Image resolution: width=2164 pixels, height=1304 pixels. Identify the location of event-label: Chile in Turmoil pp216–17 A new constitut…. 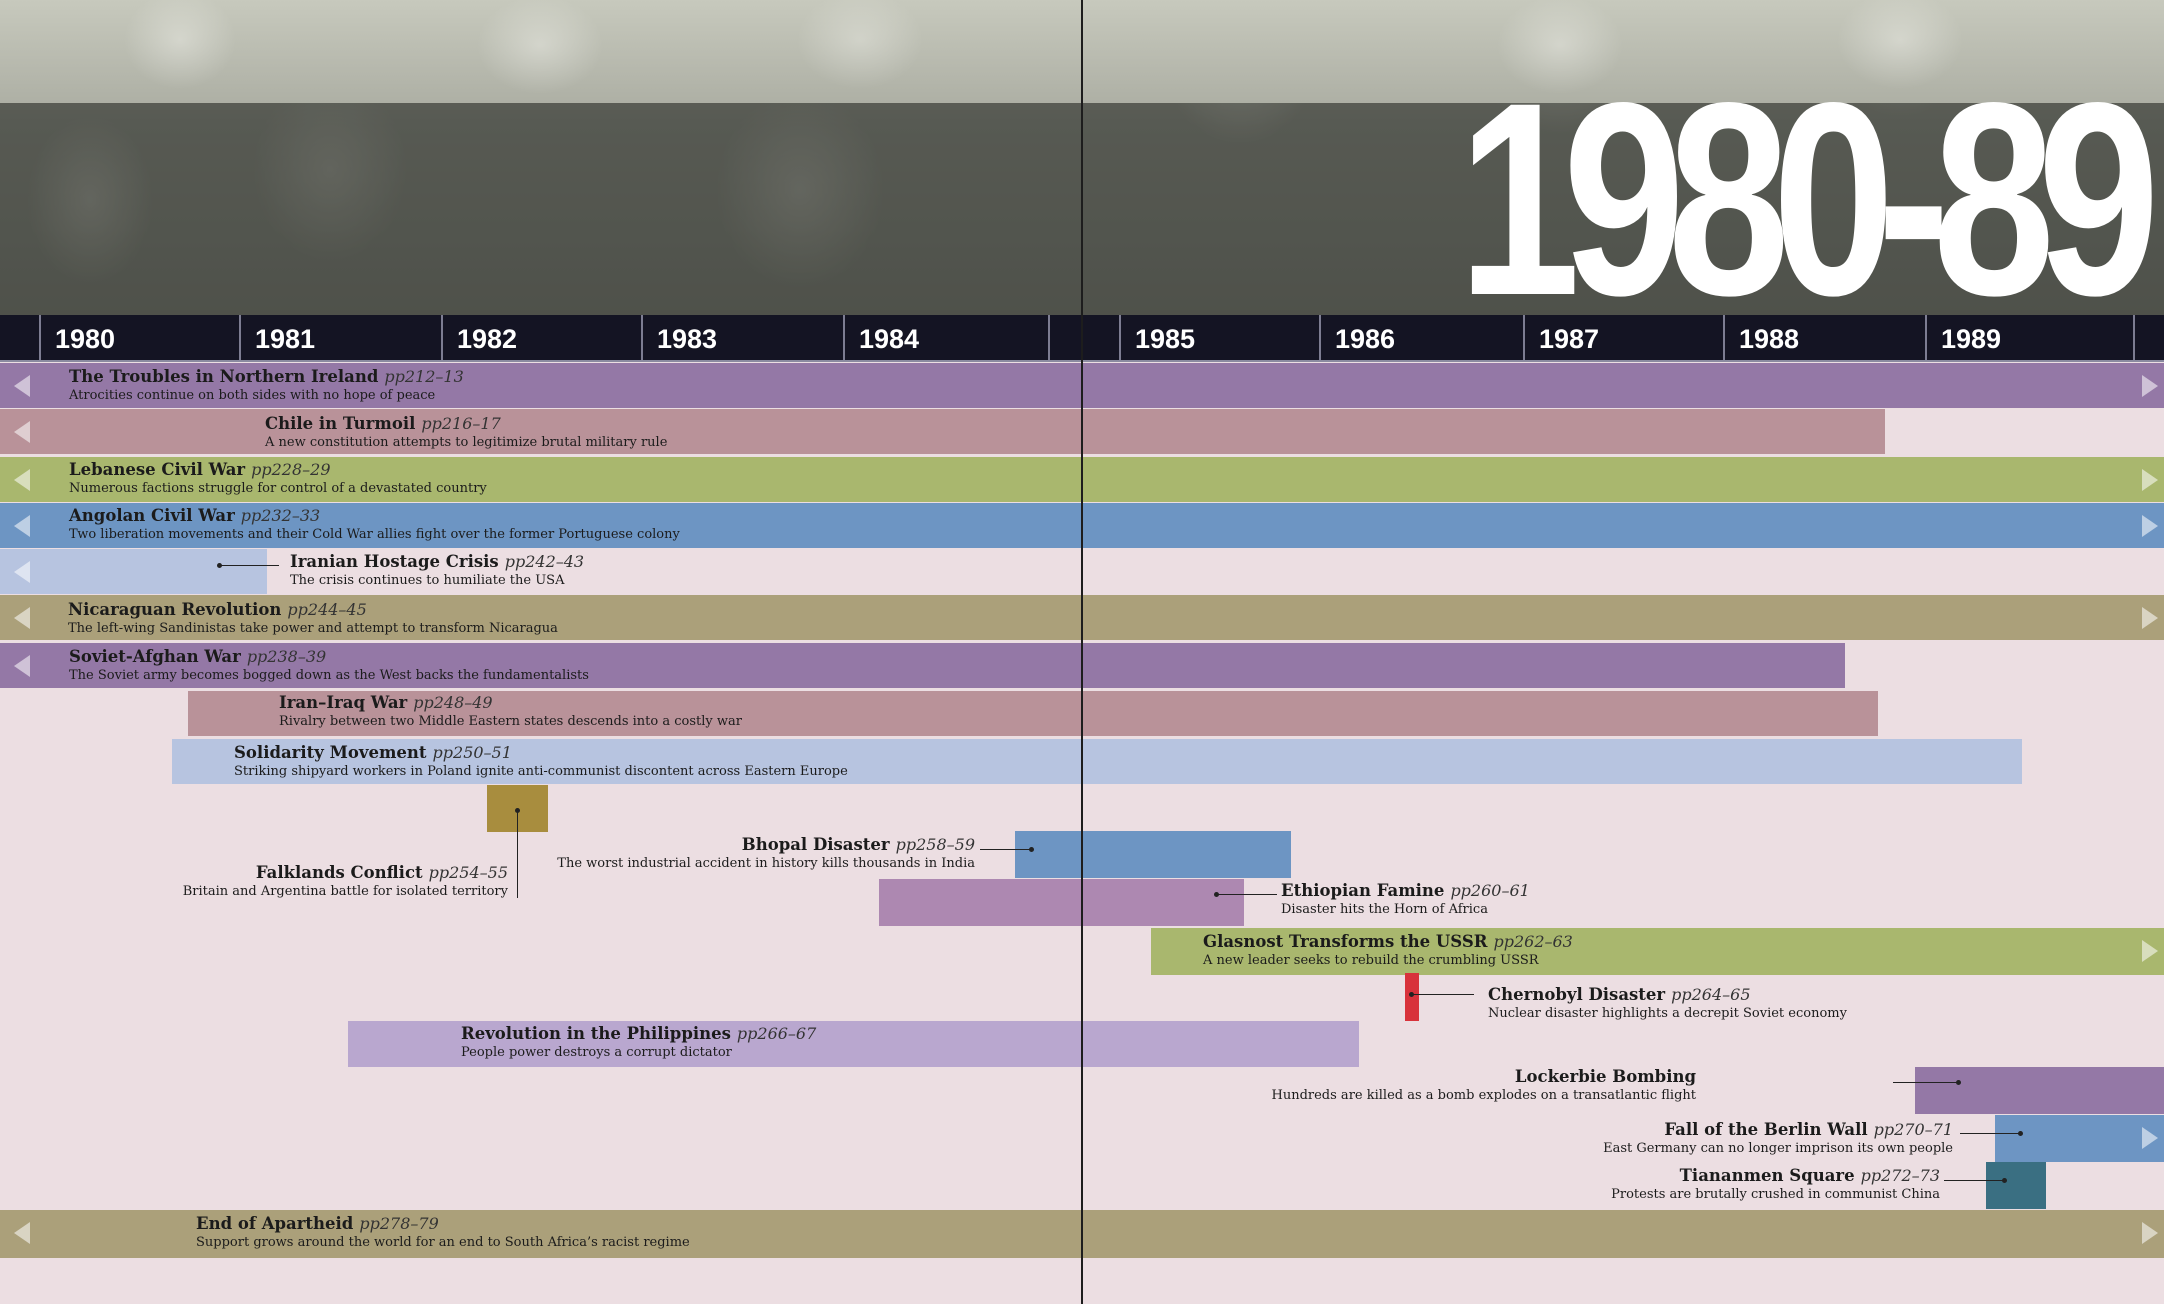
(466, 432).